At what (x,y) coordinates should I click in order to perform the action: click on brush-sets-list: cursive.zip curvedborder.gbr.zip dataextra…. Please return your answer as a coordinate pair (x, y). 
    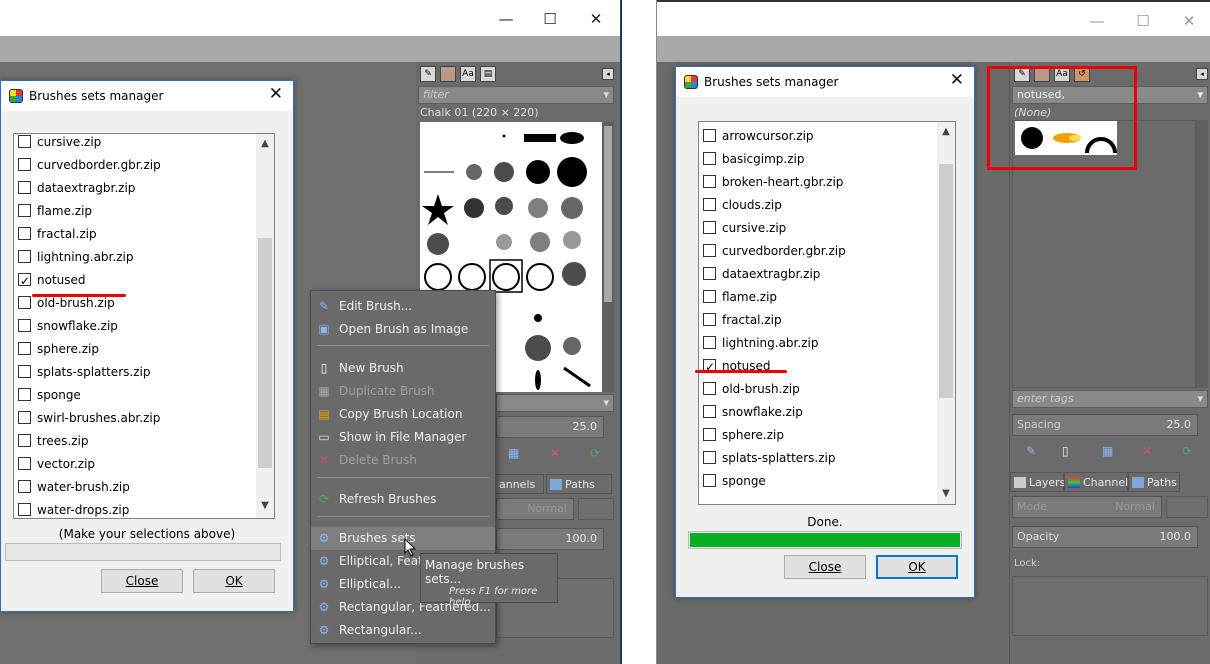
    Looking at the image, I should click on (144, 326).